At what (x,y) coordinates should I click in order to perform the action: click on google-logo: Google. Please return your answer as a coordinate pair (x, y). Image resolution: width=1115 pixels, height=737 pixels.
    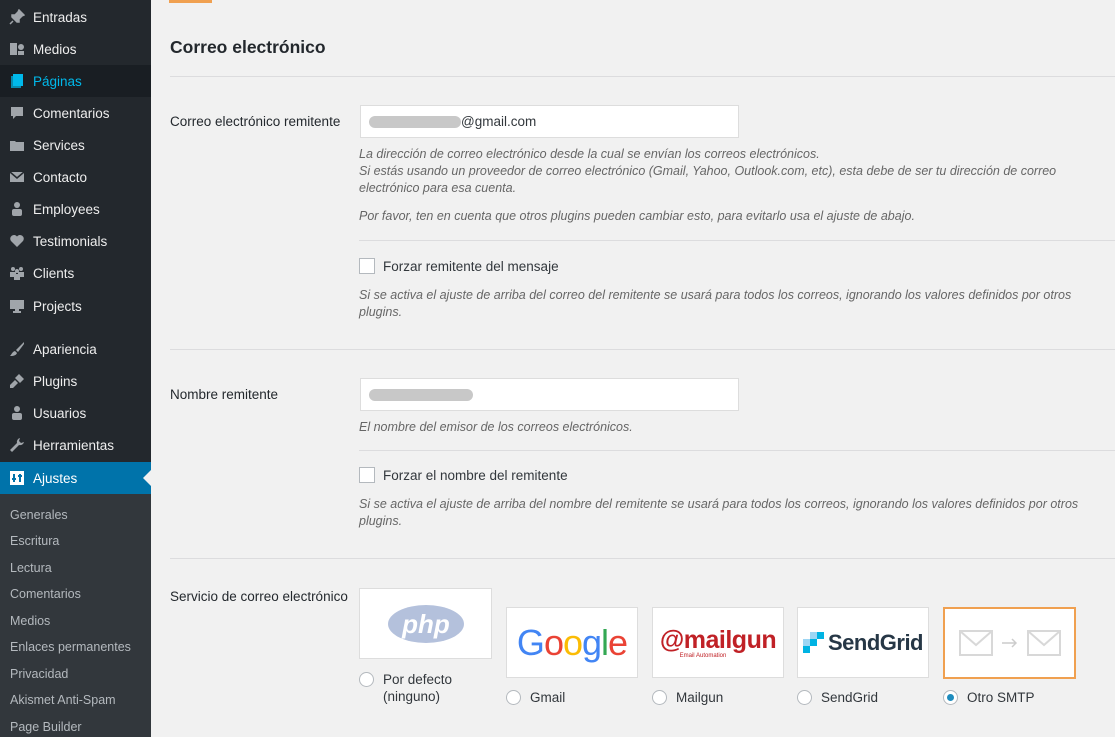
    Looking at the image, I should click on (572, 642).